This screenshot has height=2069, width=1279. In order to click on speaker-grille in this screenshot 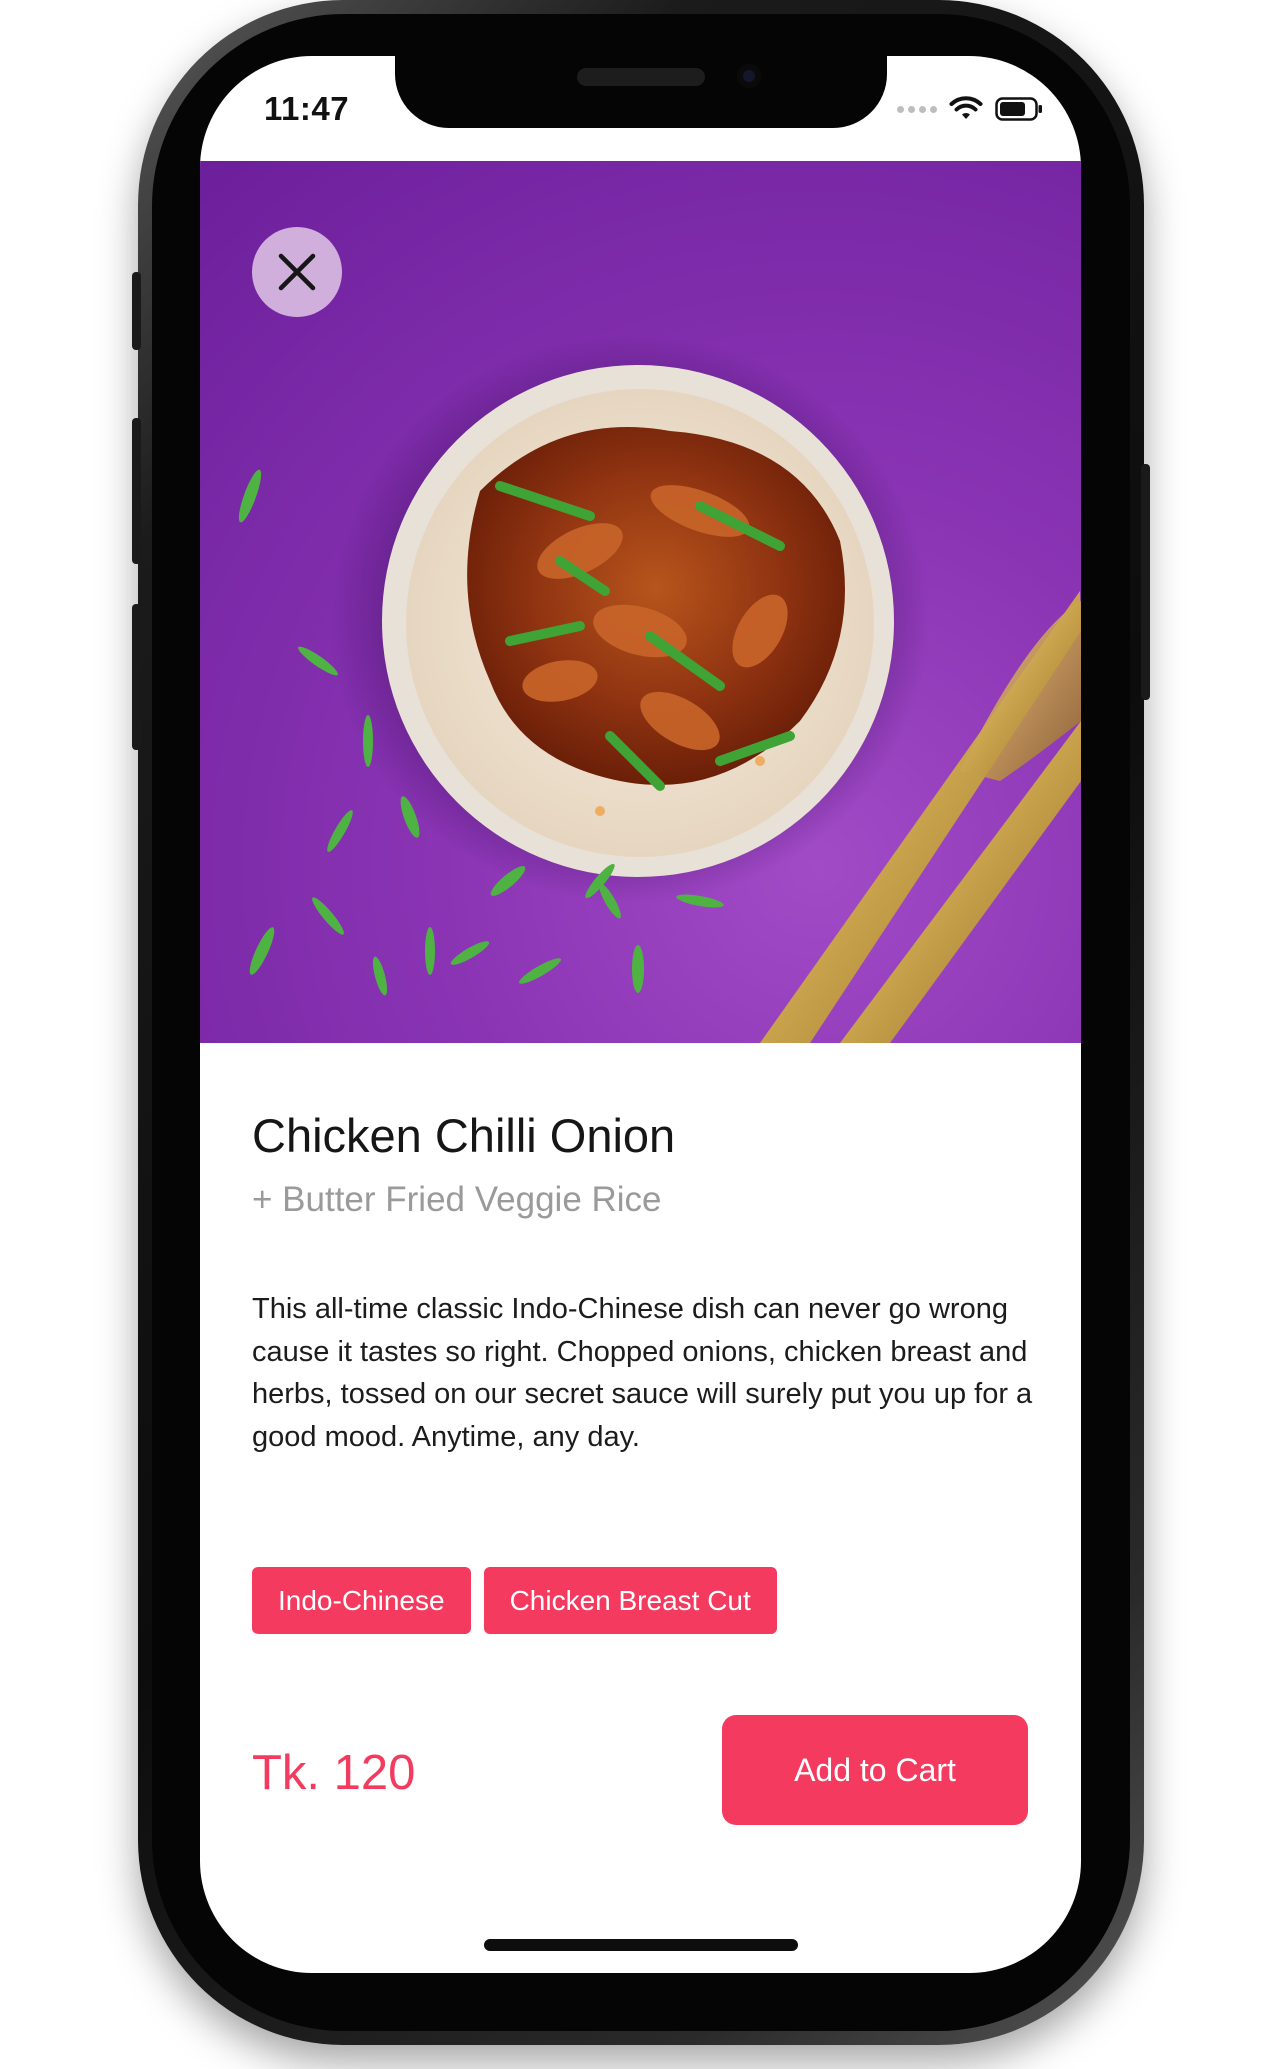, I will do `click(641, 77)`.